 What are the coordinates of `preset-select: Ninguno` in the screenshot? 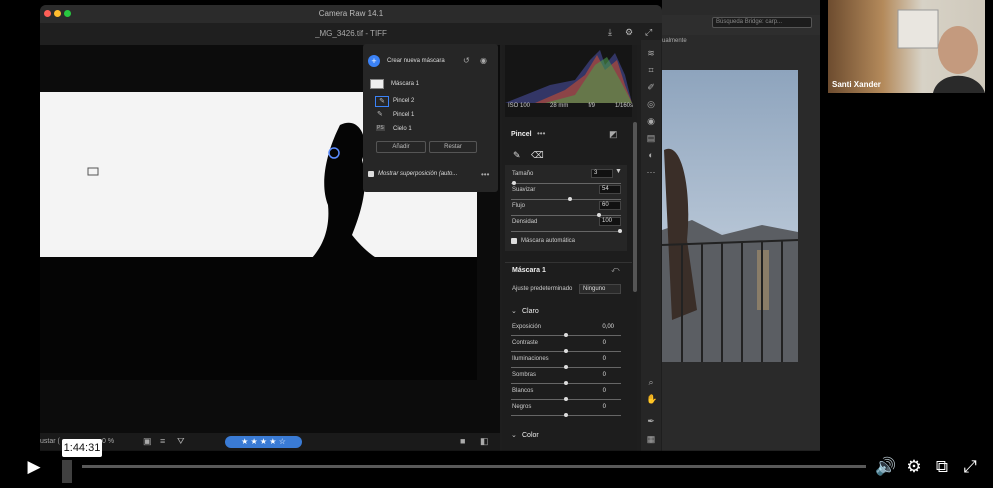 It's located at (600, 289).